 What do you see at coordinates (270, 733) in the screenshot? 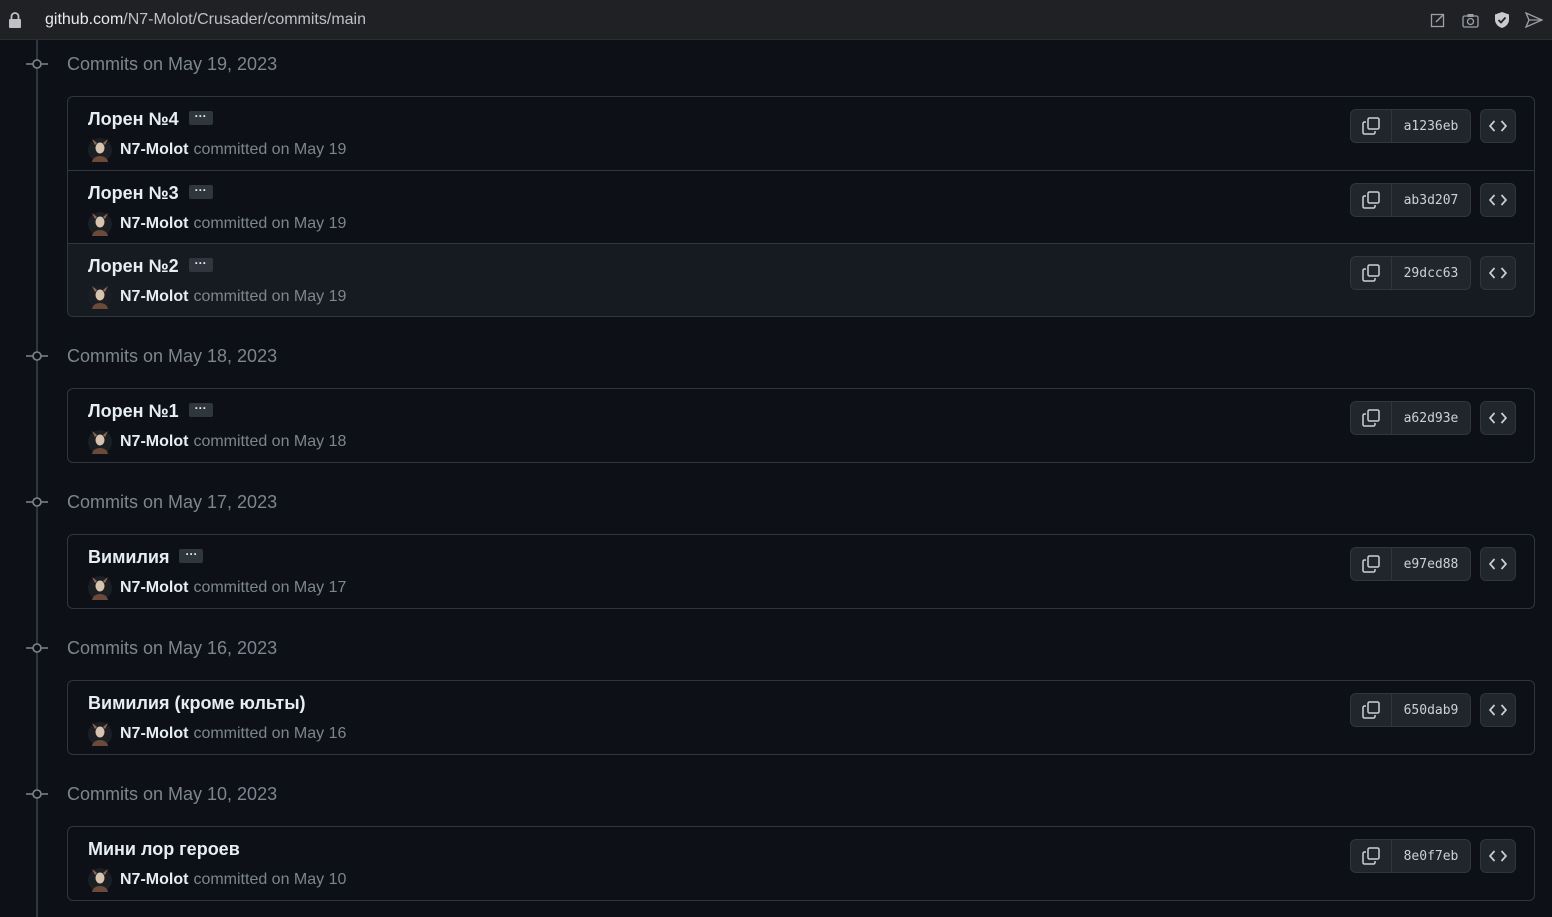
I see `committed-date: committed on May 16` at bounding box center [270, 733].